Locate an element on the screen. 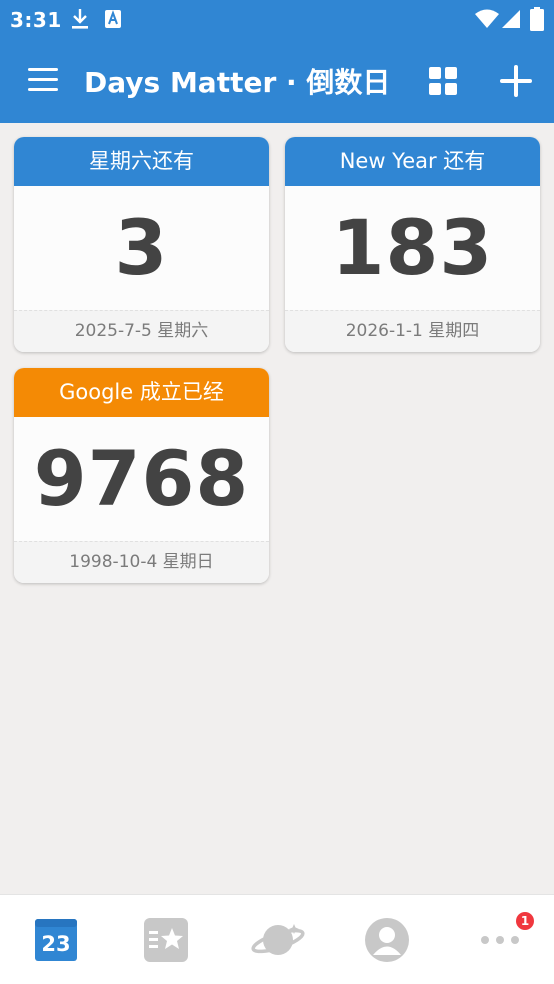 The image size is (554, 984). more-icon is located at coordinates (500, 940).